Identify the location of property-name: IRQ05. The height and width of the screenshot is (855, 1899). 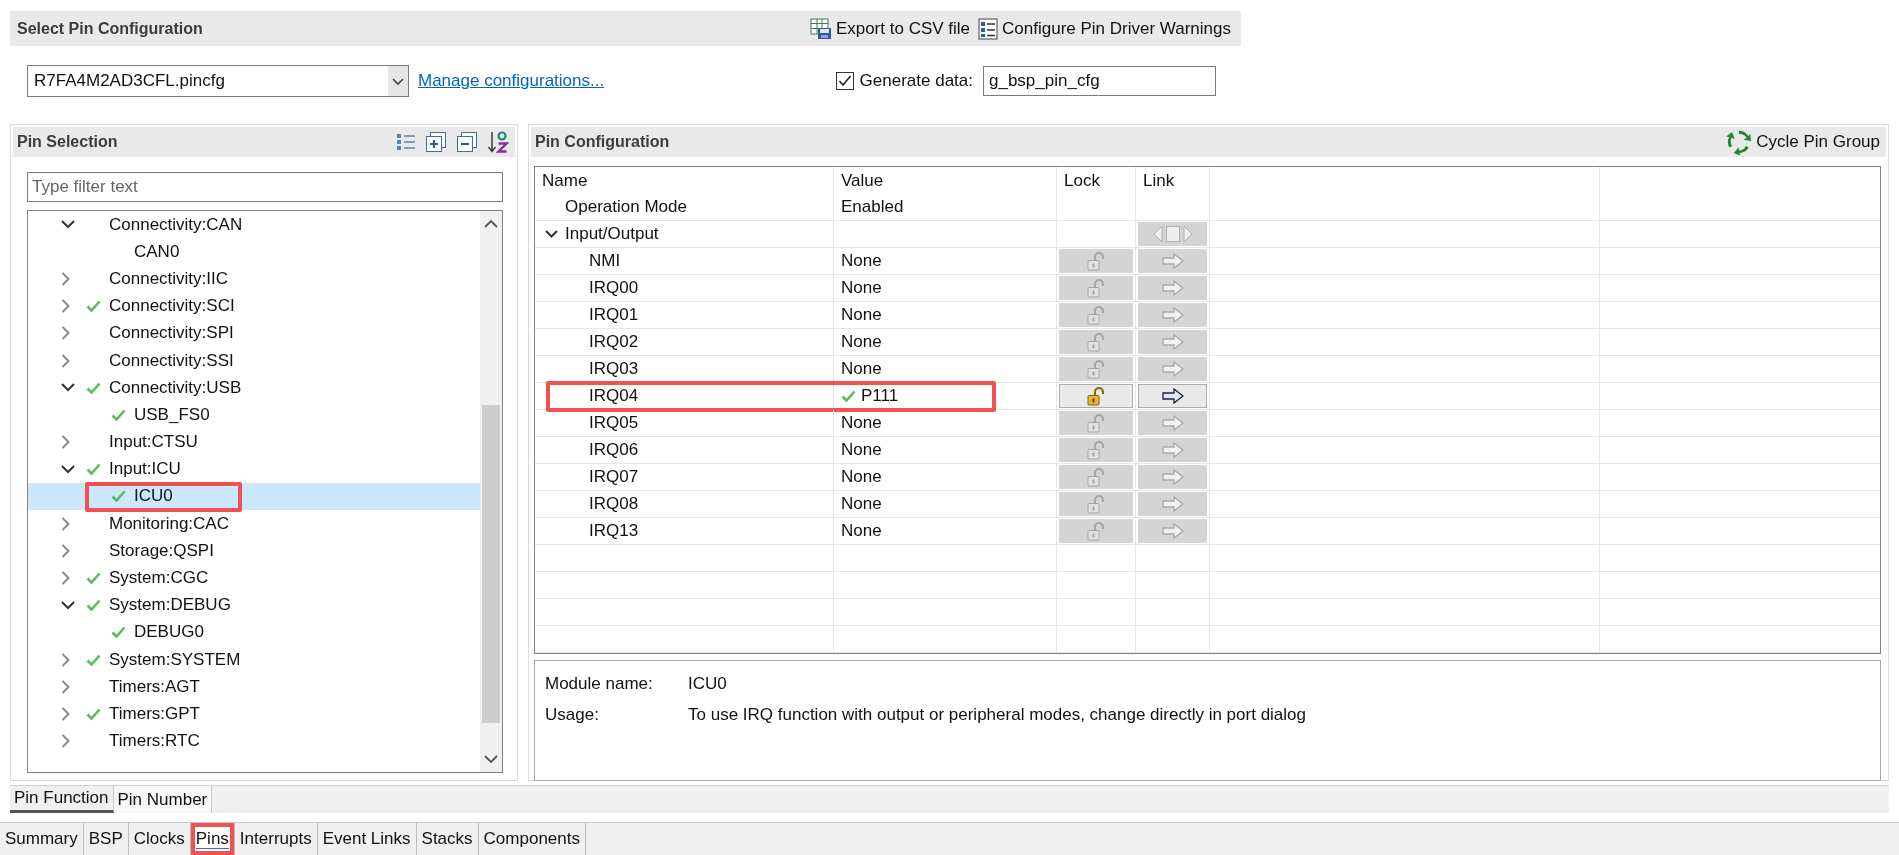
(614, 423).